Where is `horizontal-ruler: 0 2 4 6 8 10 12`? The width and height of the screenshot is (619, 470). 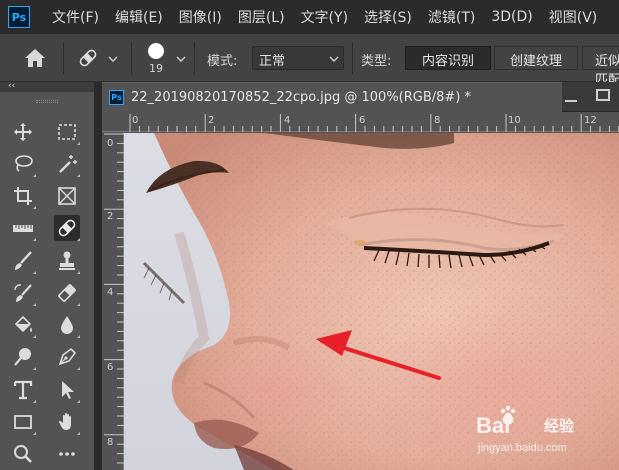 horizontal-ruler: 0 2 4 6 8 10 12 is located at coordinates (360, 122).